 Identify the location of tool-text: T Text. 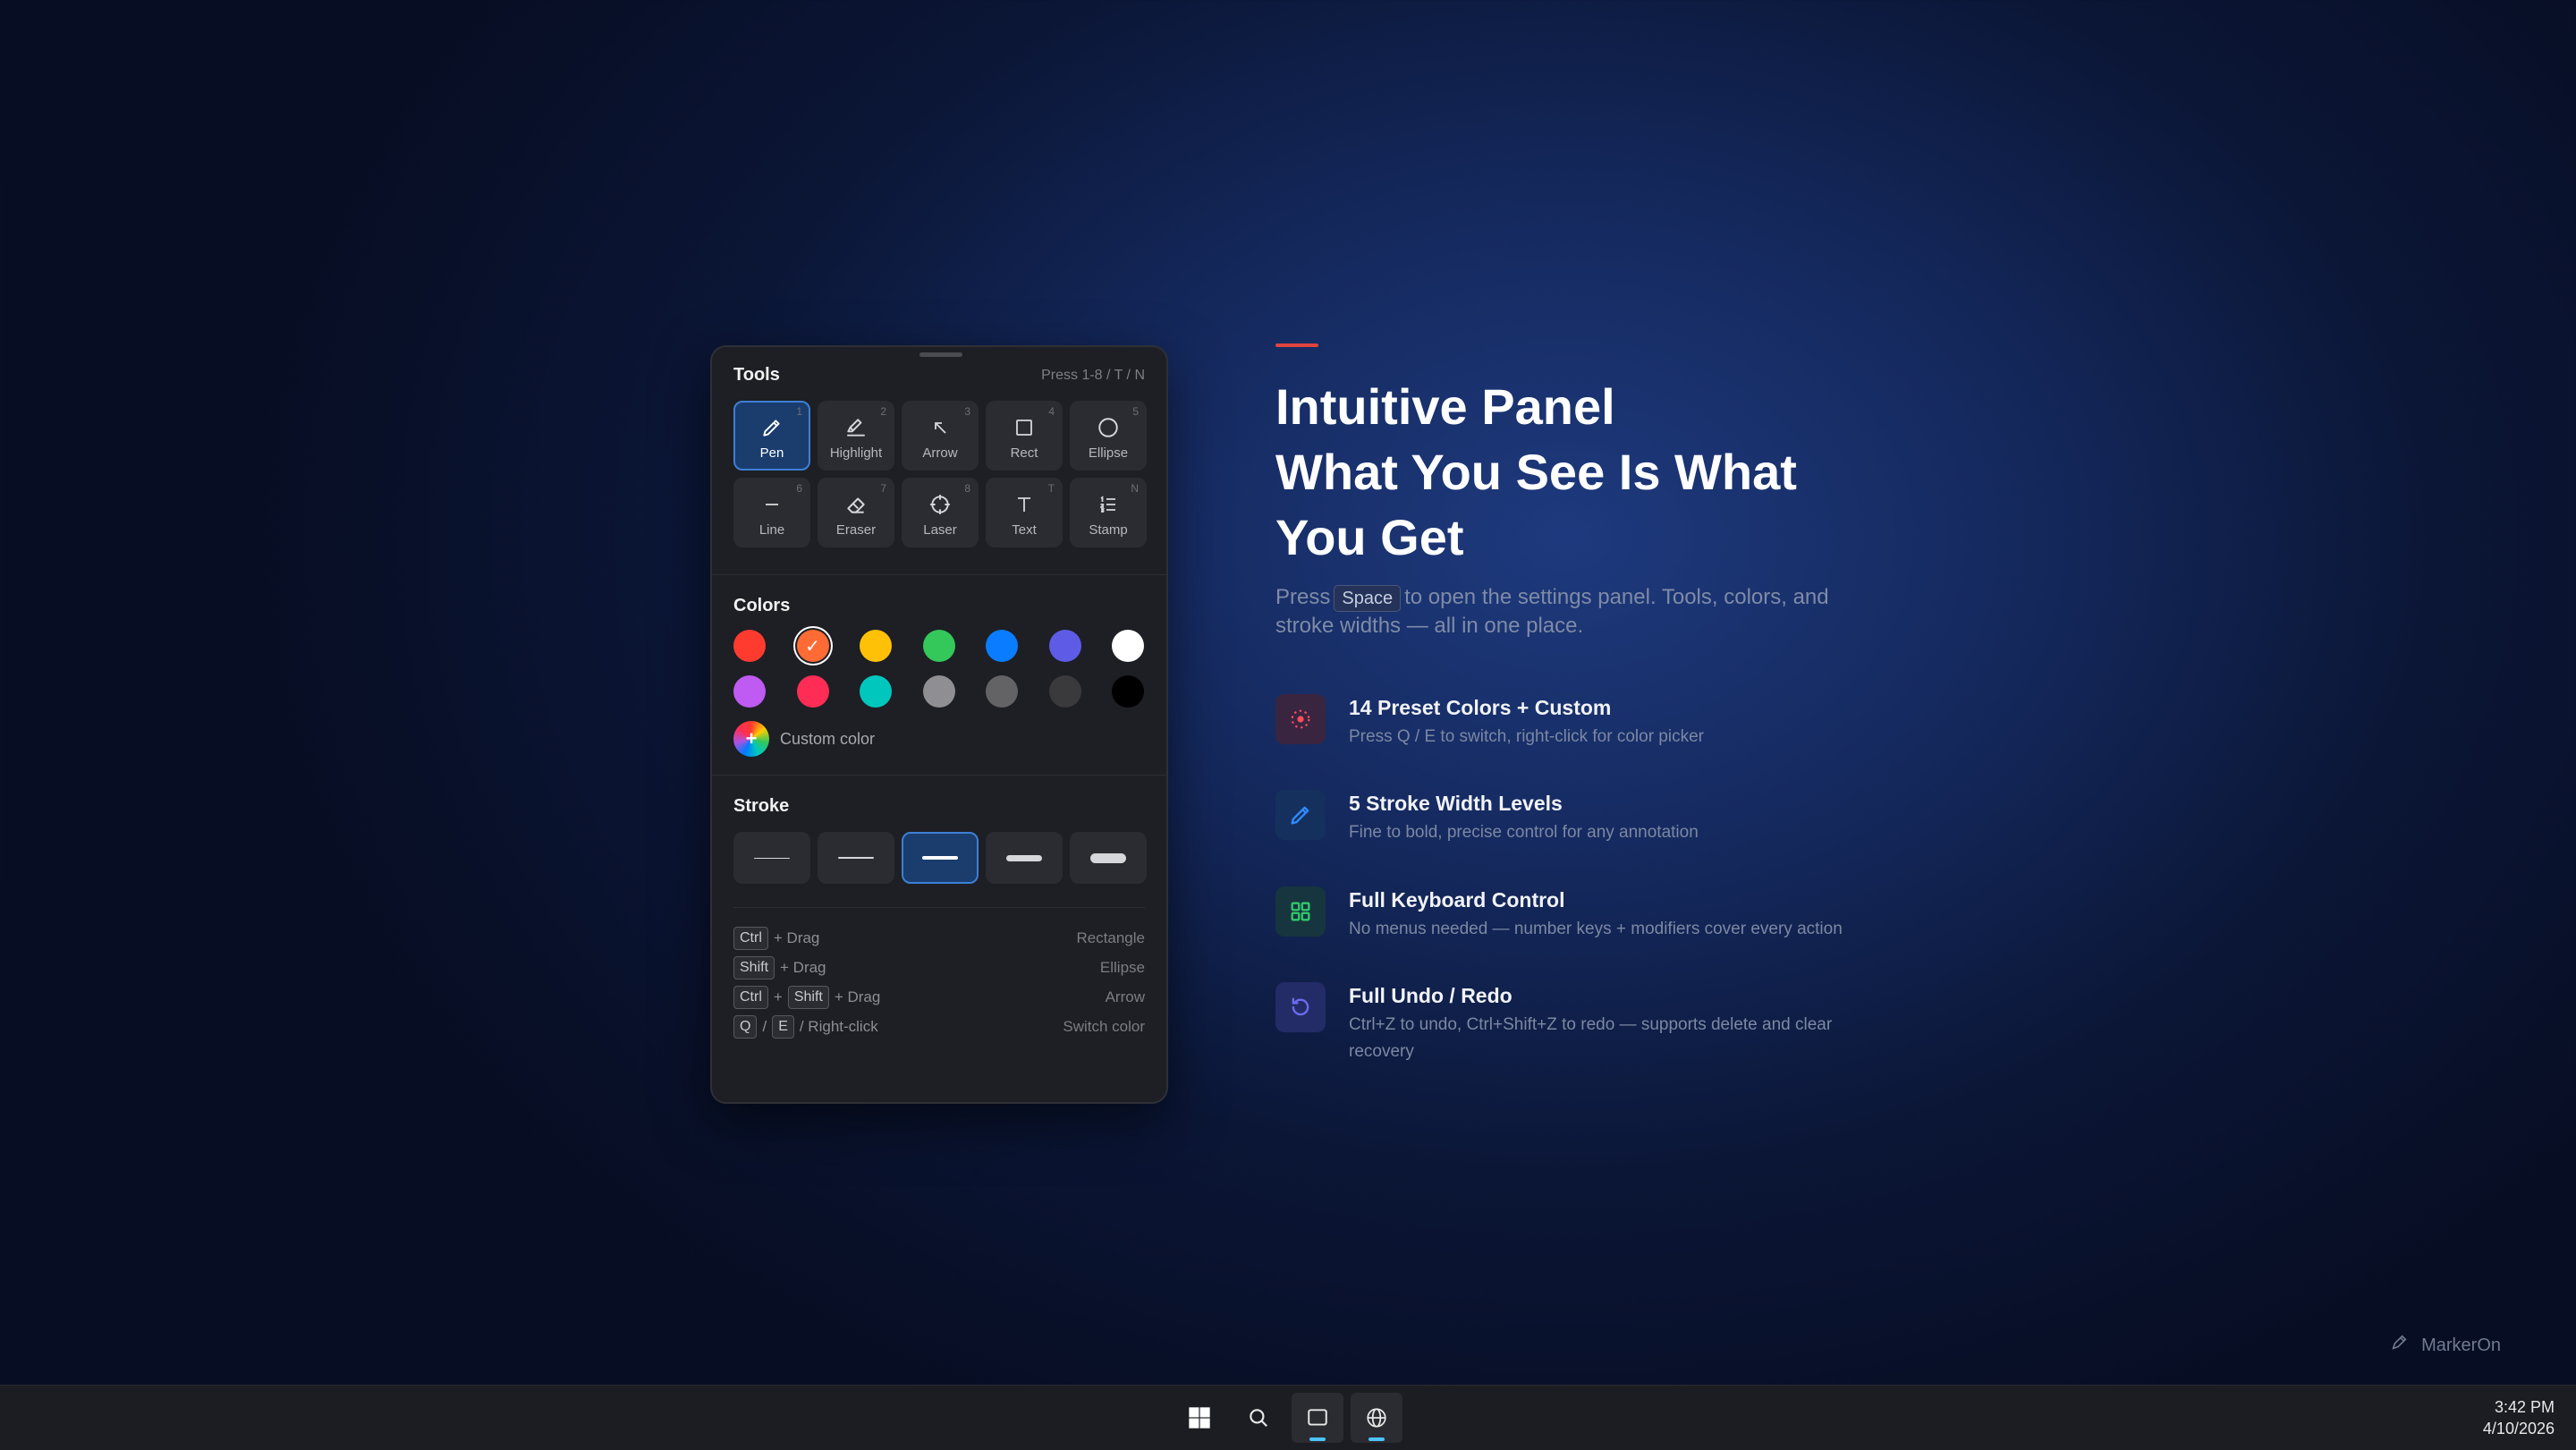
(1024, 512).